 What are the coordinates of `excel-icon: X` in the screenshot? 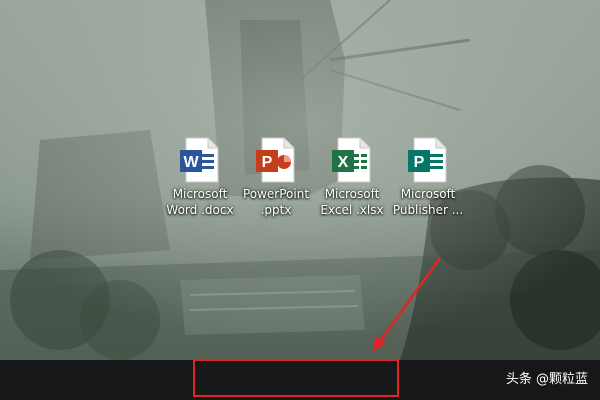 It's located at (351, 160).